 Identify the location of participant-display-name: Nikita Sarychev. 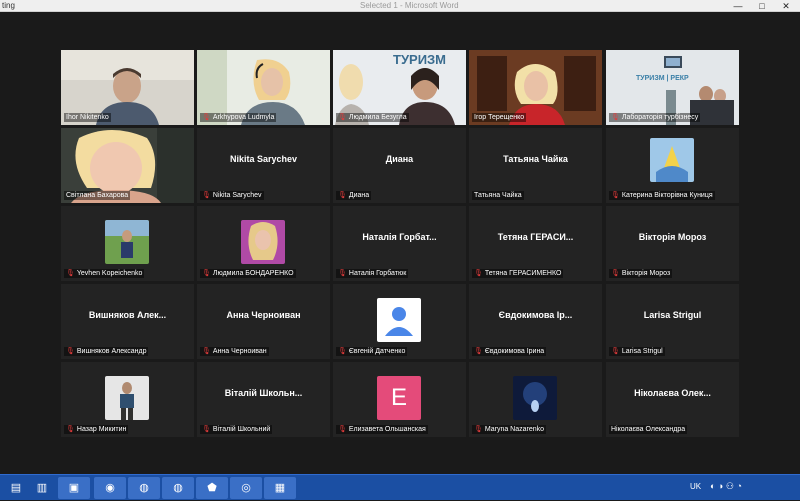
(263, 159).